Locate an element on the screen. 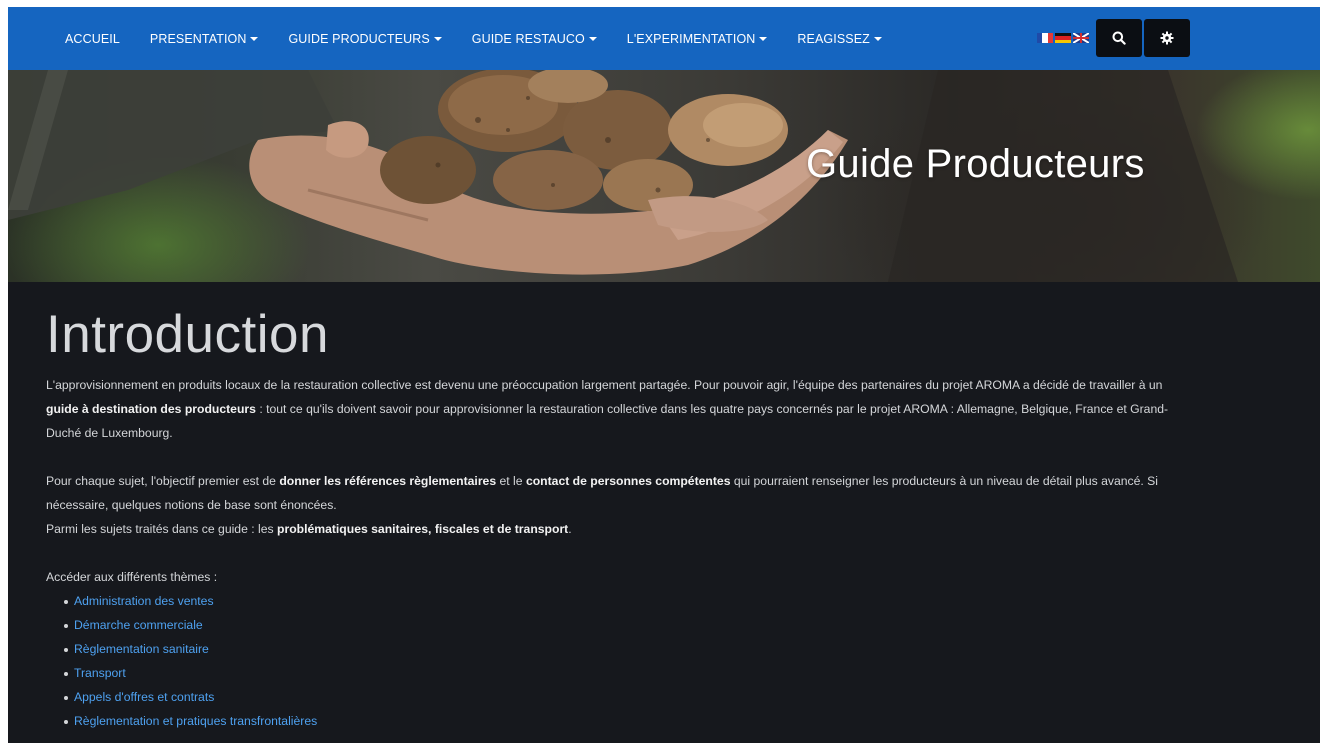 The image size is (1320, 743). nav-item-accueil: ACCUEIL is located at coordinates (92, 39).